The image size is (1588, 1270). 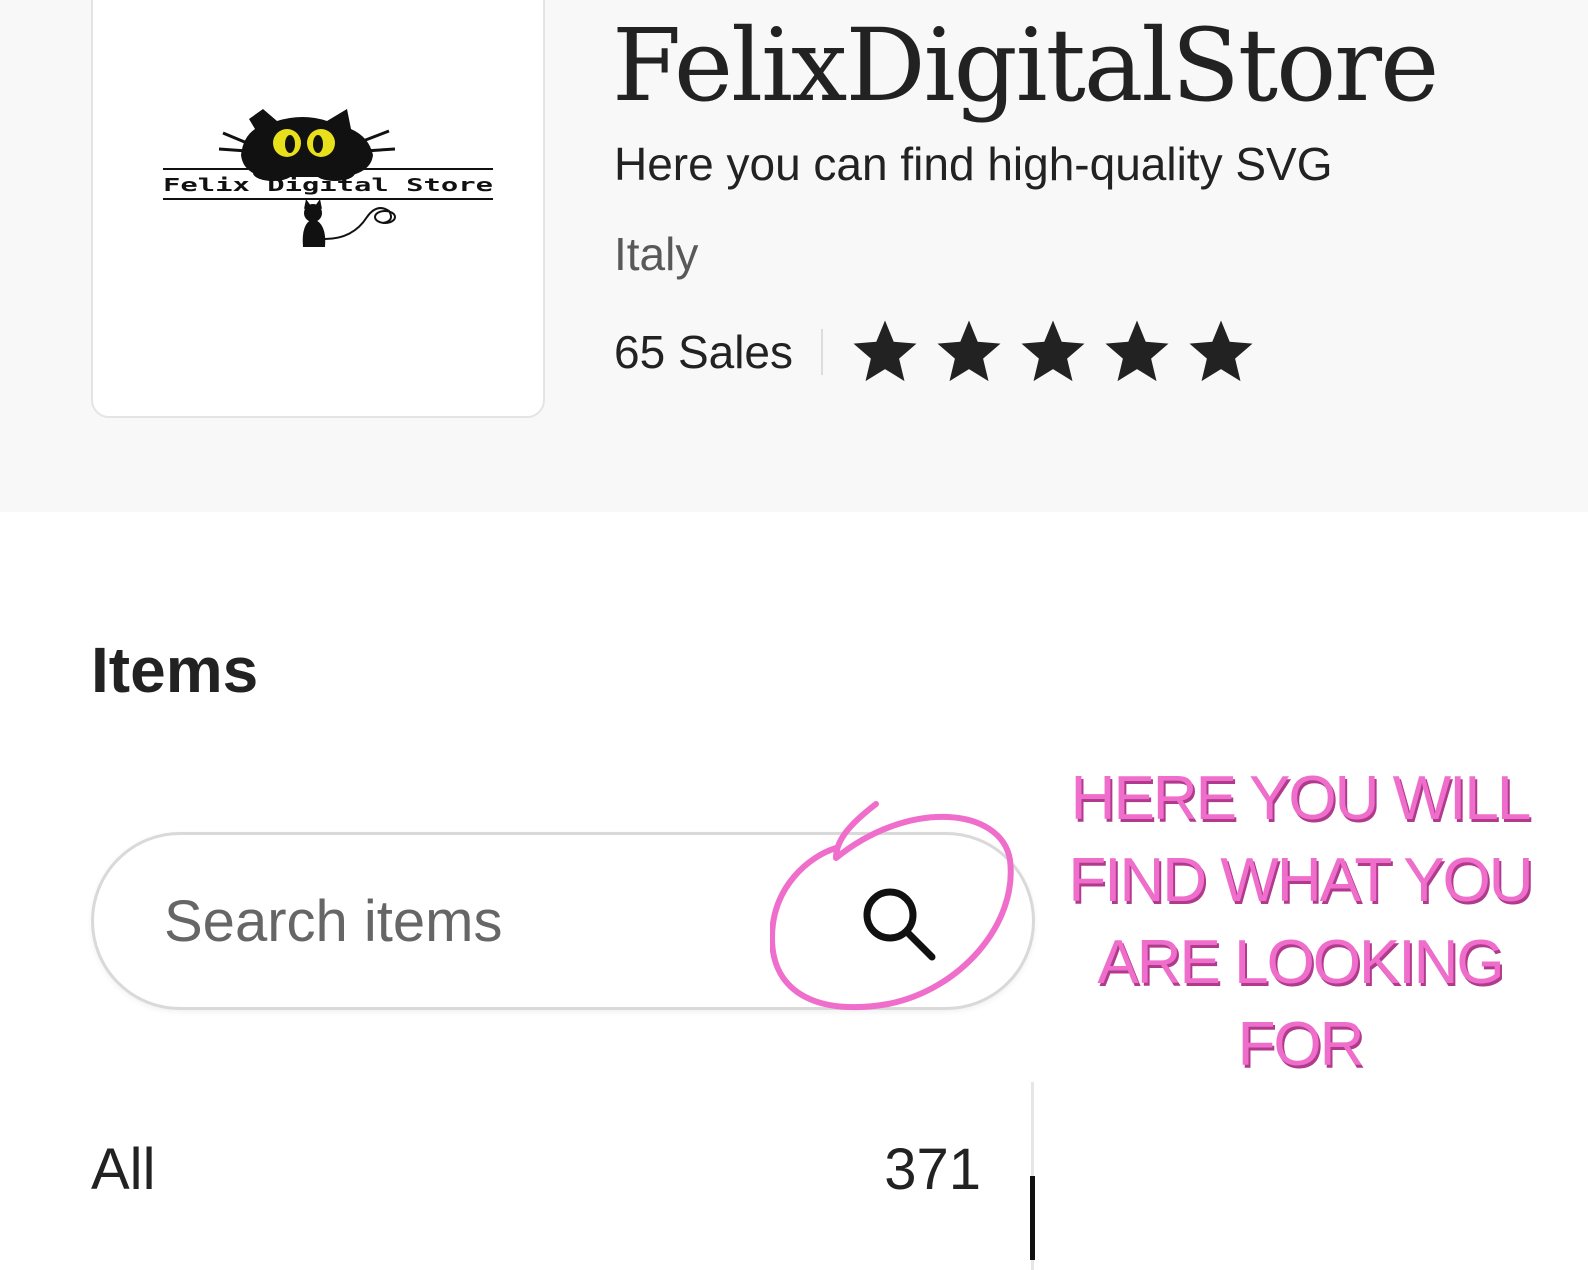 I want to click on category-label: All, so click(x=123, y=1169).